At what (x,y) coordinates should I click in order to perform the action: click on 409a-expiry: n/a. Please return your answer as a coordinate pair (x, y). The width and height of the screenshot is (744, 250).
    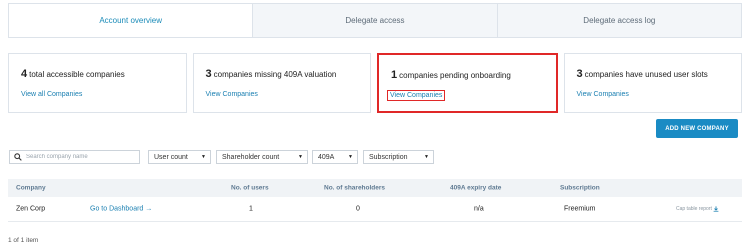
    Looking at the image, I should click on (479, 209).